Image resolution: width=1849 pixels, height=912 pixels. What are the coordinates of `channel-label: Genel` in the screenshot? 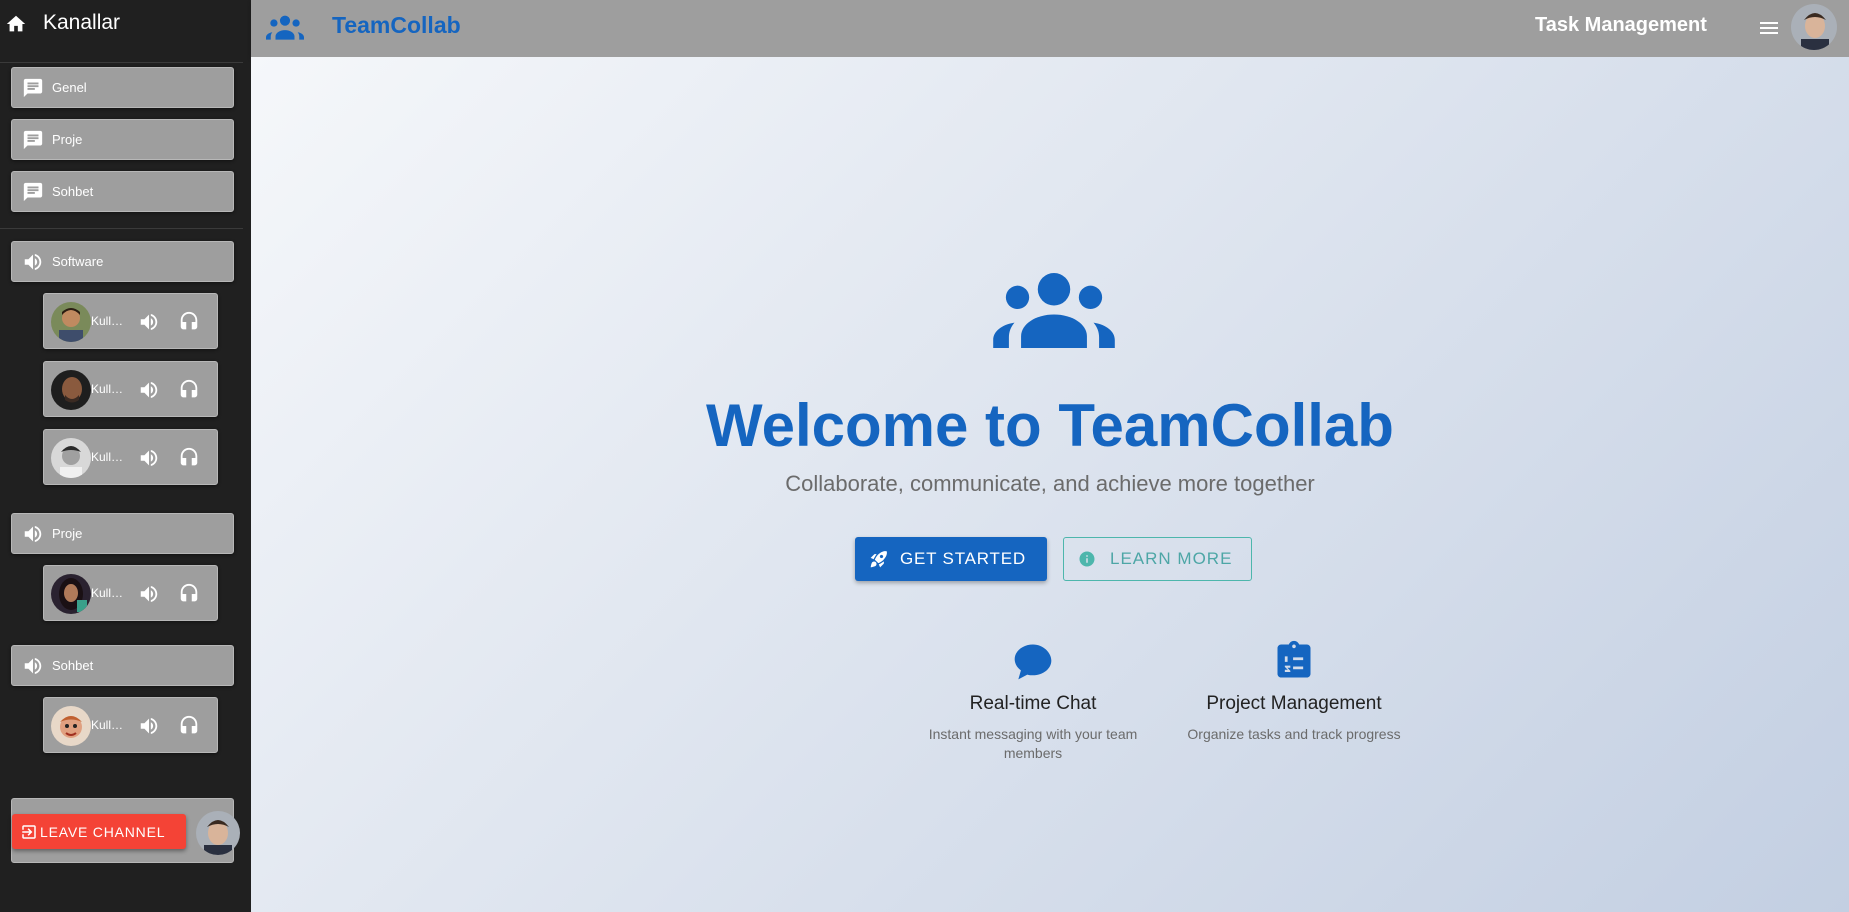 It's located at (69, 87).